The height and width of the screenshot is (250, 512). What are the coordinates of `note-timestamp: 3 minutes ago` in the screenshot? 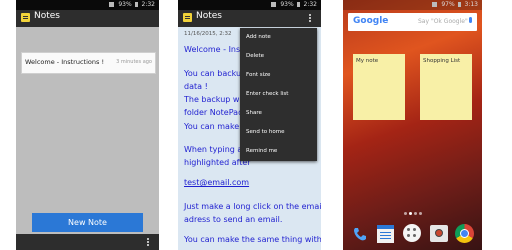 It's located at (134, 62).